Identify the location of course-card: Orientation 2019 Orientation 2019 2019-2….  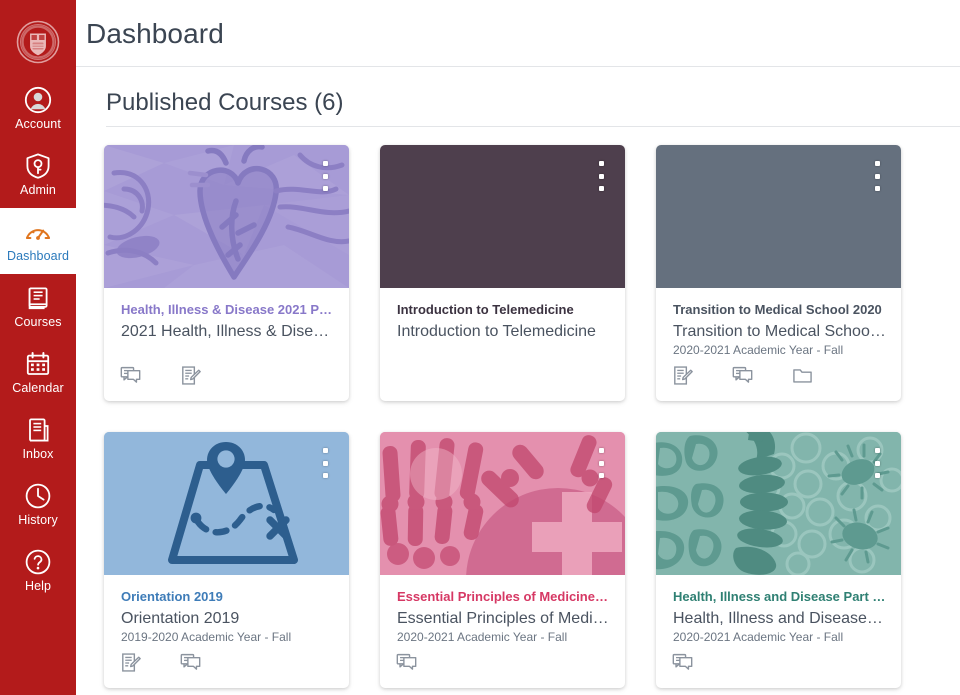
(226, 560).